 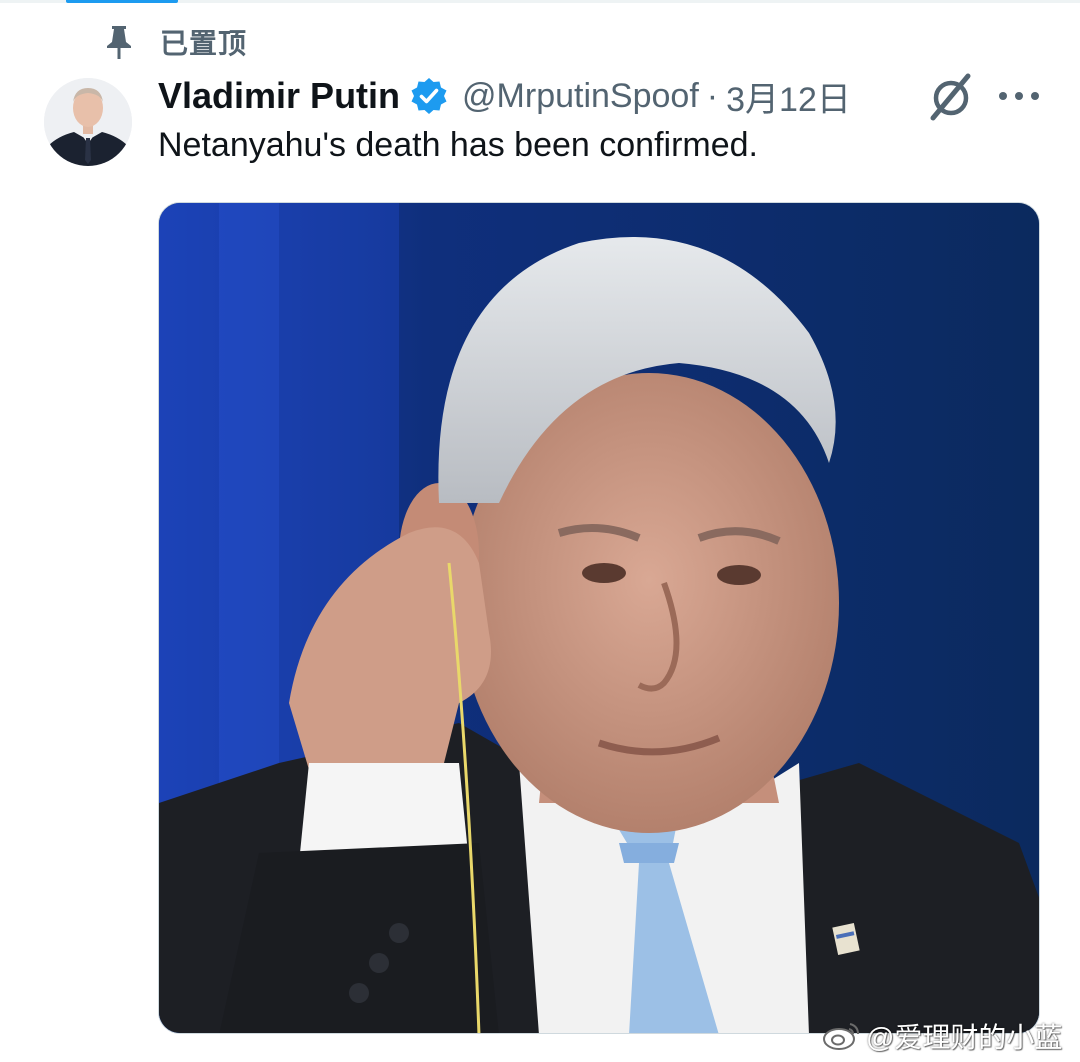 What do you see at coordinates (429, 96) in the screenshot?
I see `verified-badge-icon` at bounding box center [429, 96].